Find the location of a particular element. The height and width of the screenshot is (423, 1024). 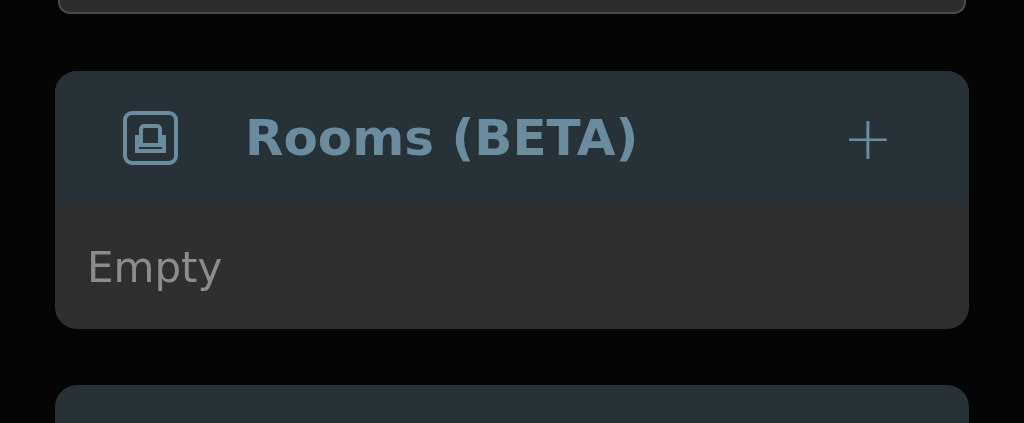

add-button: + is located at coordinates (867, 138).